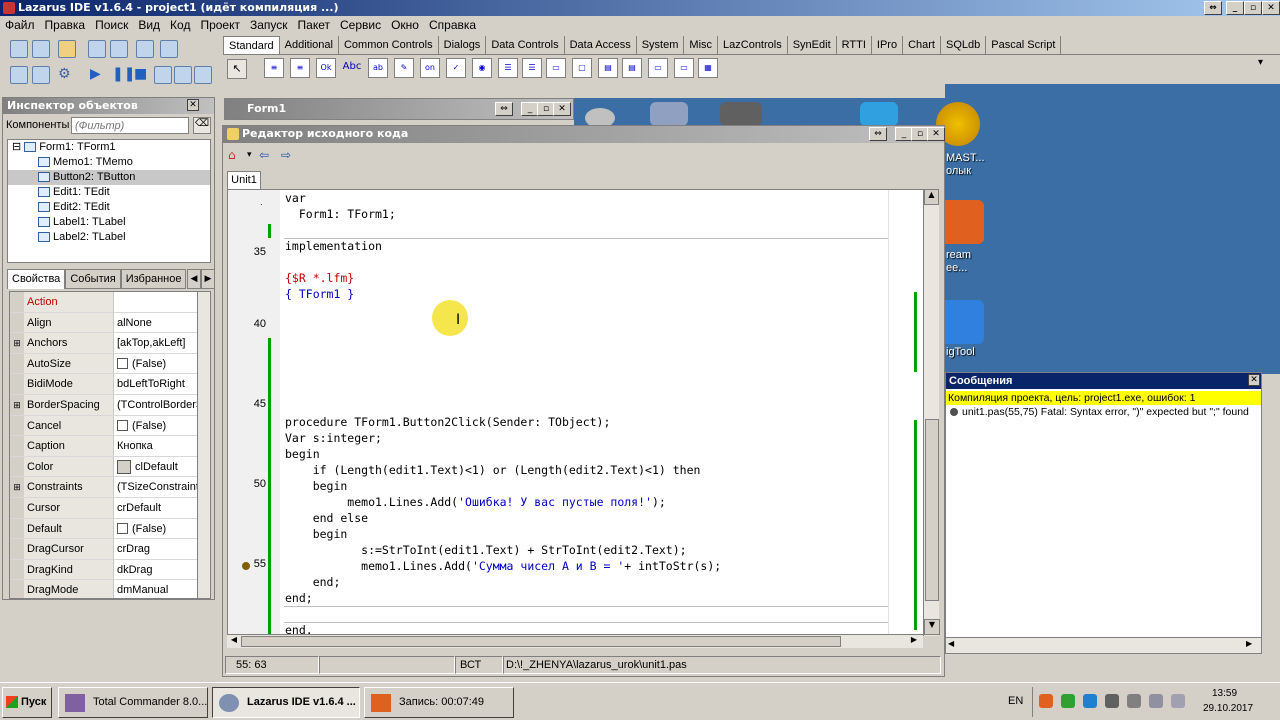 The width and height of the screenshot is (1280, 720). What do you see at coordinates (162, 487) in the screenshot?
I see `property-value: (TSizeConstraints)` at bounding box center [162, 487].